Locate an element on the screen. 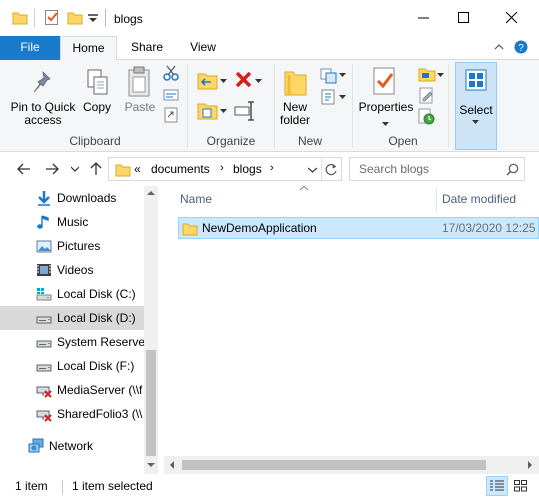  move-to-icon is located at coordinates (209, 81).